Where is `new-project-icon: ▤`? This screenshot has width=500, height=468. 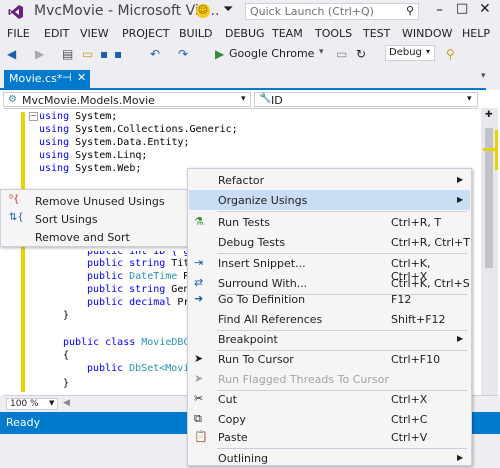 new-project-icon: ▤ is located at coordinates (67, 54).